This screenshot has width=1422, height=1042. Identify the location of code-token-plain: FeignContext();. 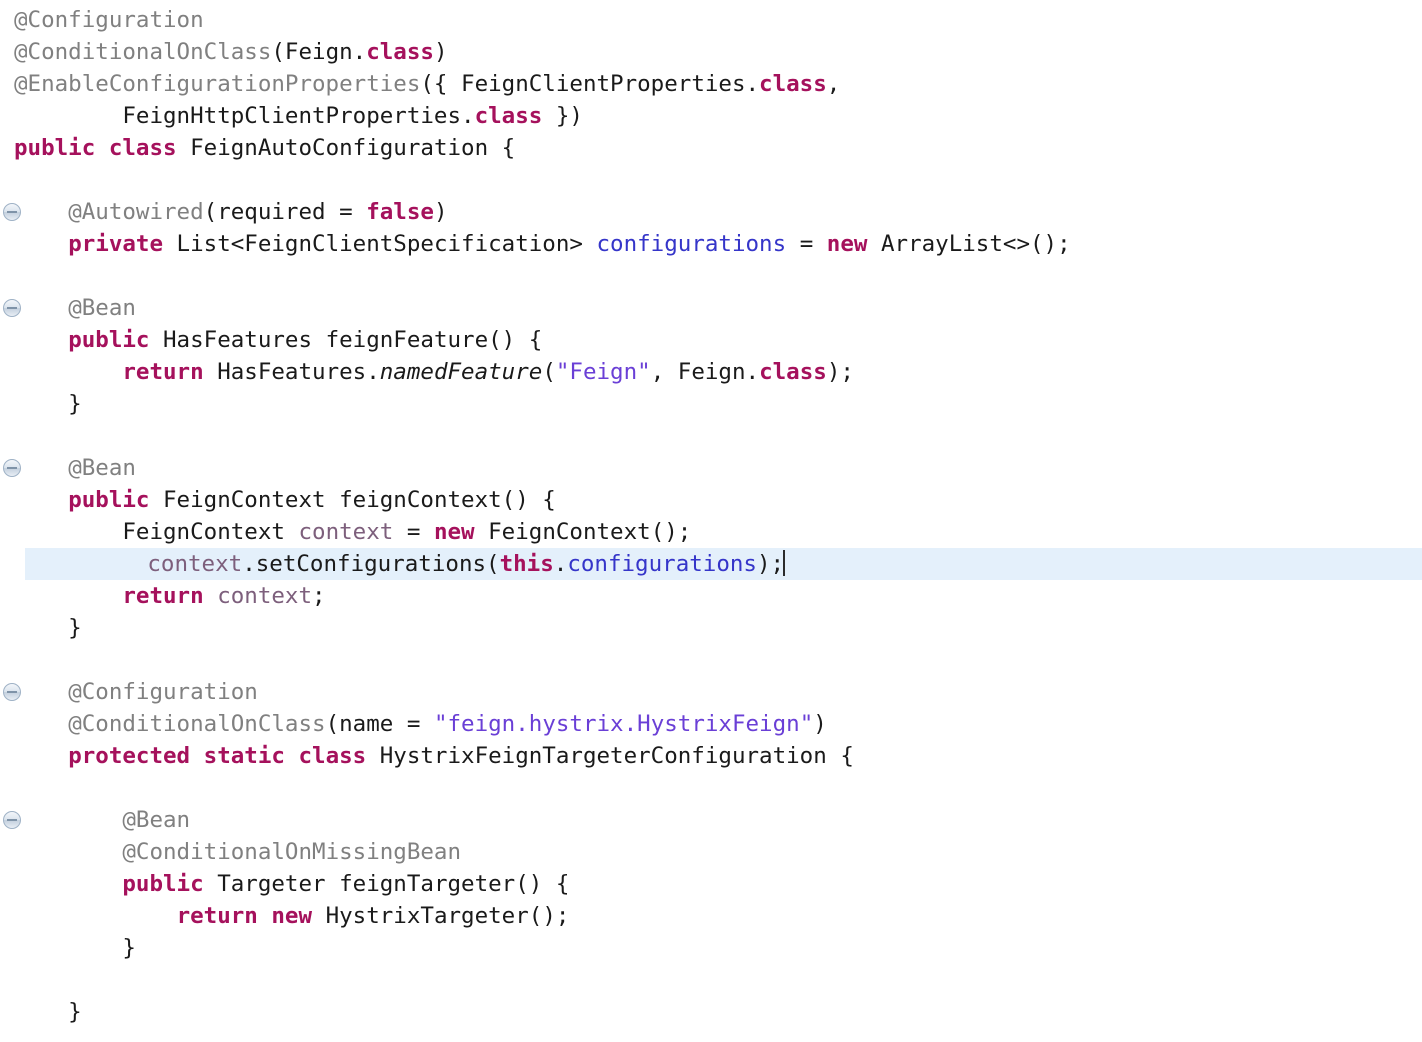
(583, 532).